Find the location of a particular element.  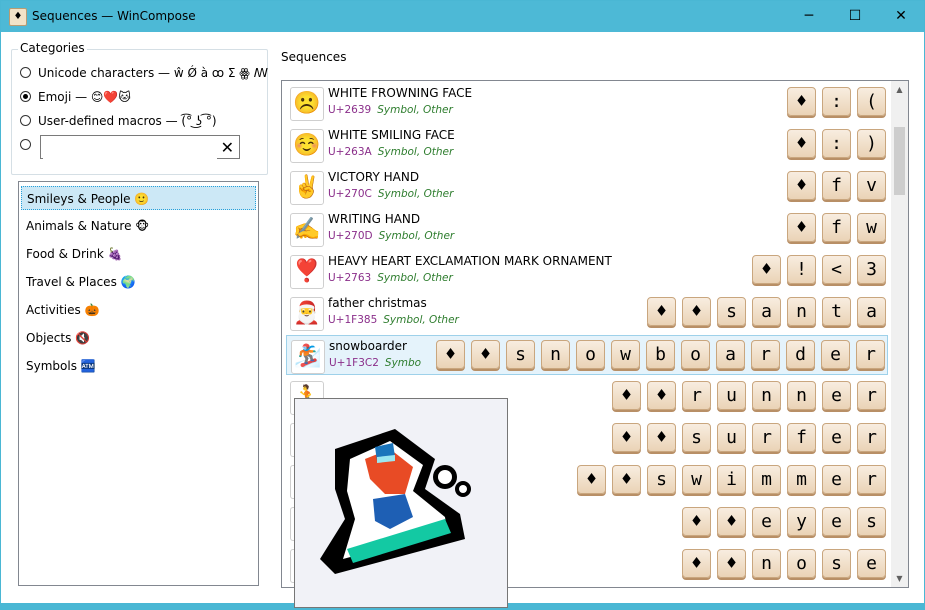

vertical-scrollbar: ▲ ▼ is located at coordinates (899, 334).